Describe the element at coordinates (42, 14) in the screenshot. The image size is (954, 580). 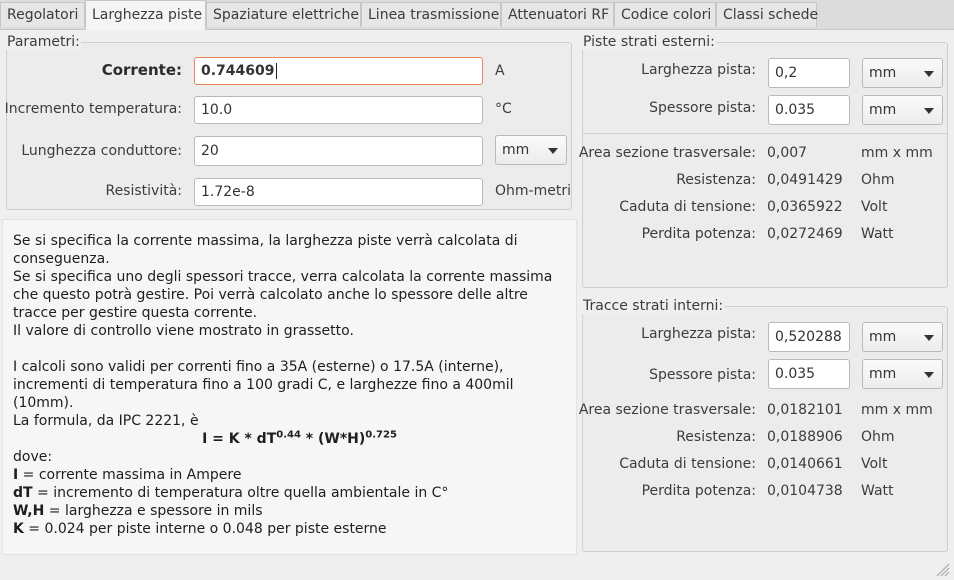
I see `tab-regolatori: Regolatori` at that location.